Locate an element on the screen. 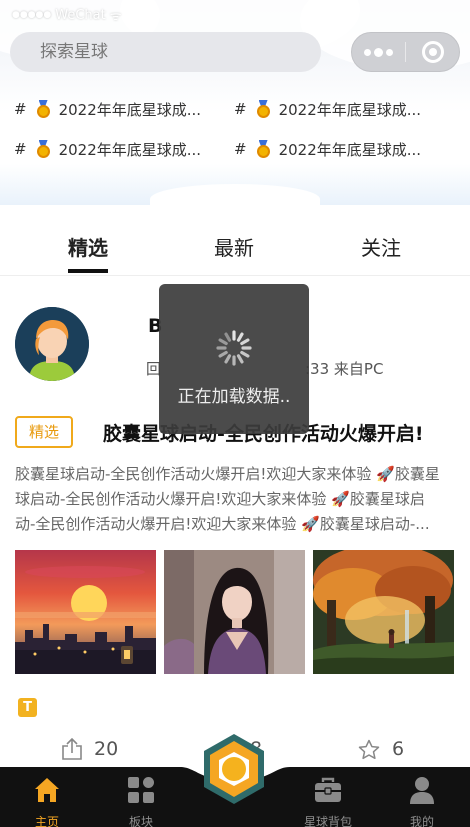 The height and width of the screenshot is (827, 470). tabbar-label: 星球背包 is located at coordinates (327, 821).